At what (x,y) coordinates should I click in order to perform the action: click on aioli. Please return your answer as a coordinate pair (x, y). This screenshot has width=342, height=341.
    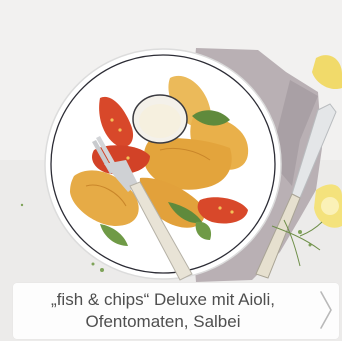
    Looking at the image, I should click on (160, 121).